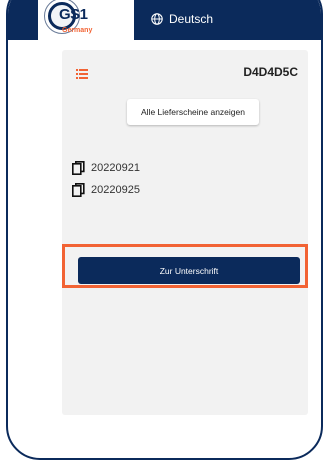 The width and height of the screenshot is (331, 474). I want to click on list-item: 20220921, so click(106, 168).